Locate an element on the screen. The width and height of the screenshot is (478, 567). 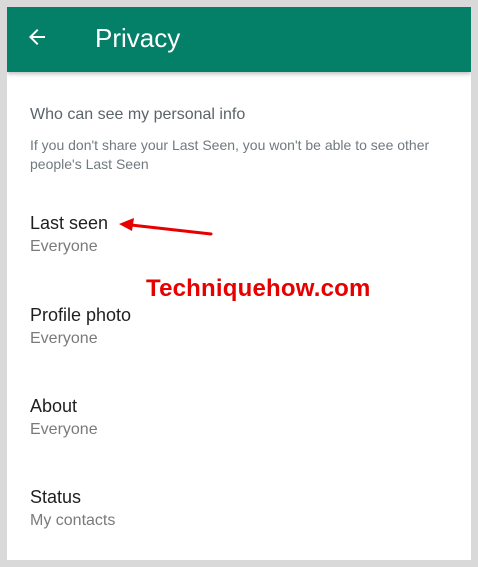
setting-title: Profile photo is located at coordinates (81, 315).